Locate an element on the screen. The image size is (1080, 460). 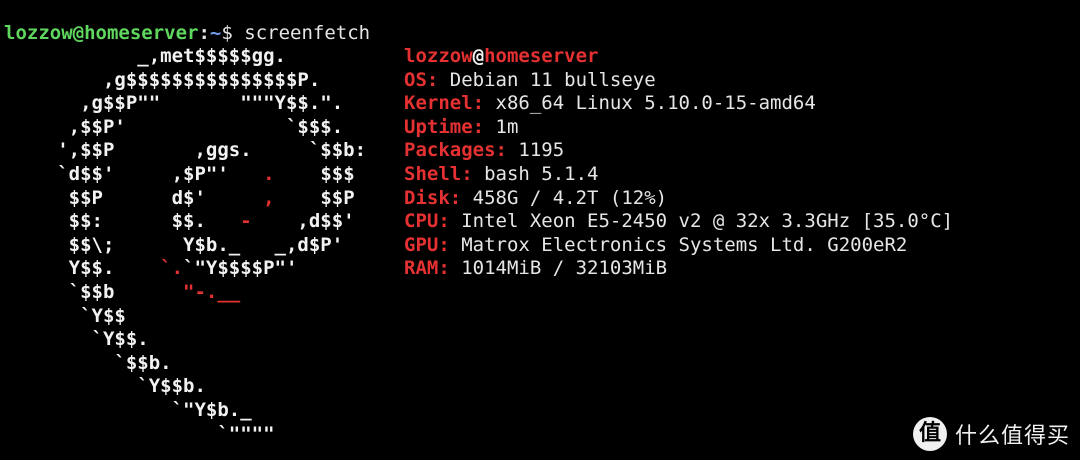
logo-line: Y$$. `.`"Y$$$$P"' is located at coordinates (149, 269).